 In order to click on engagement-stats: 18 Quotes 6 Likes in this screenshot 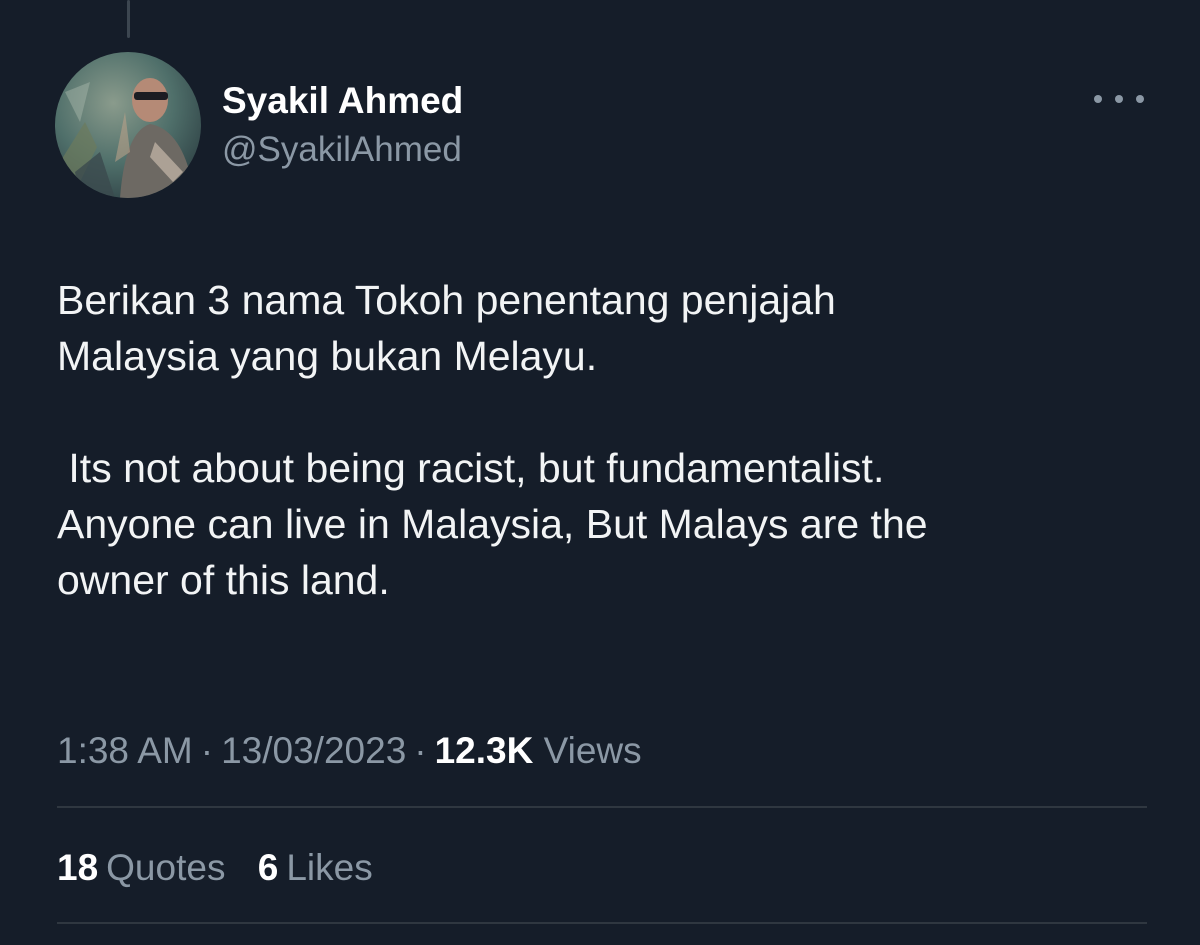, I will do `click(226, 868)`.